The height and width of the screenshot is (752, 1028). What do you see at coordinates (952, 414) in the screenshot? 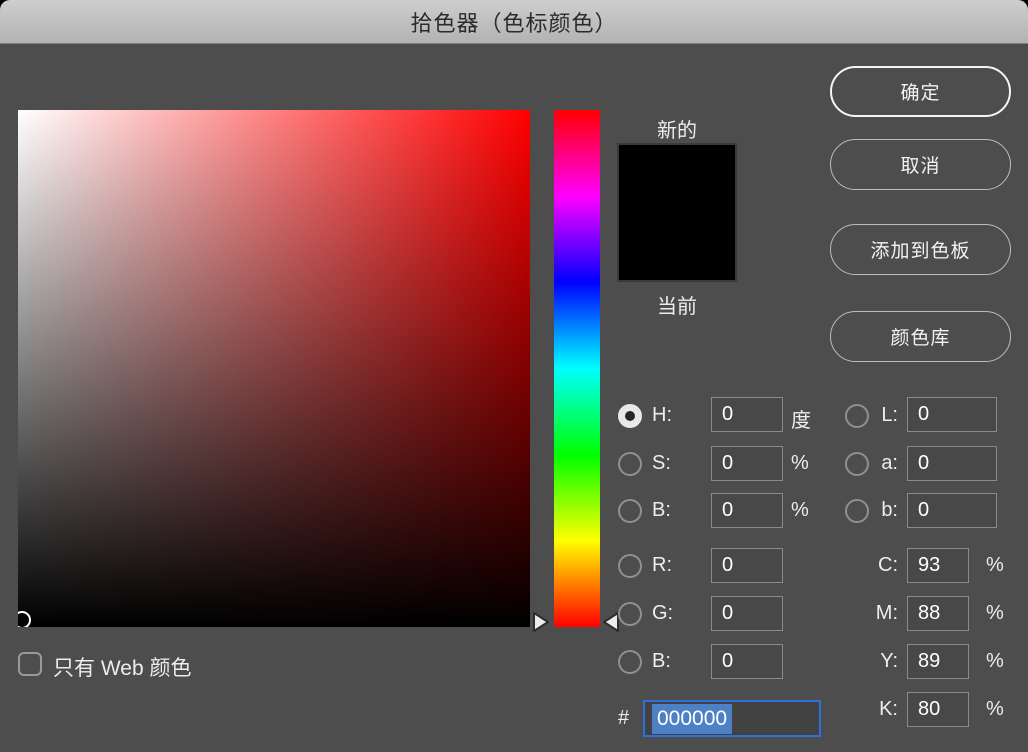
I see `l-input` at bounding box center [952, 414].